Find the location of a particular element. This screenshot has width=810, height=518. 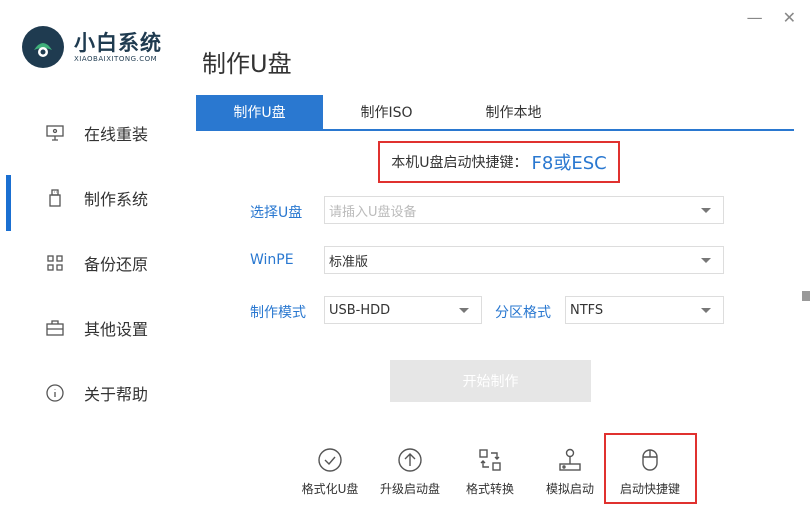

info-icon is located at coordinates (55, 392).